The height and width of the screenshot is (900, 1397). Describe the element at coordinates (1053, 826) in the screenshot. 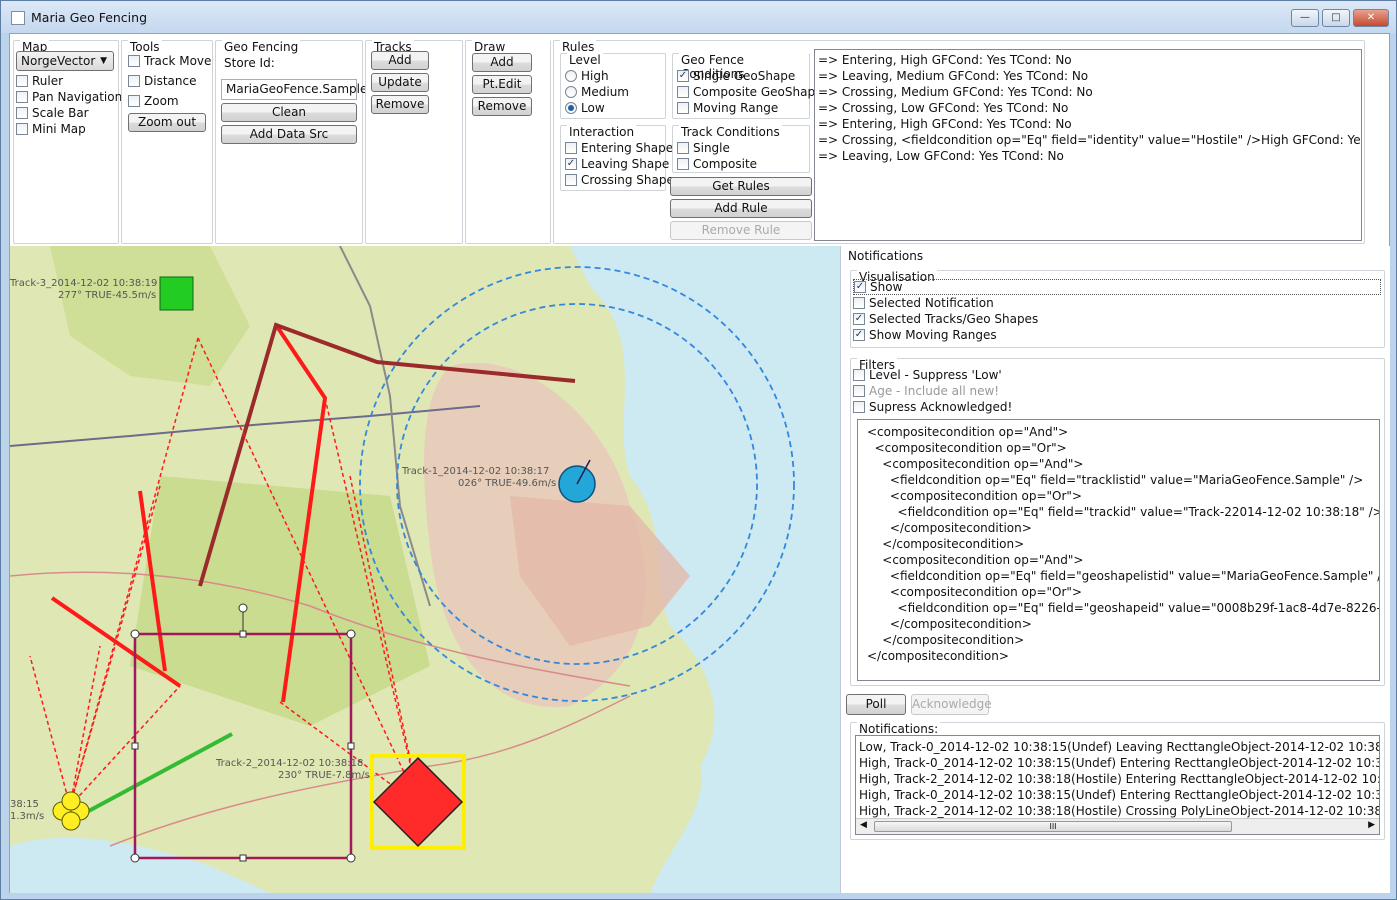

I see `scroll-thumb: III` at that location.